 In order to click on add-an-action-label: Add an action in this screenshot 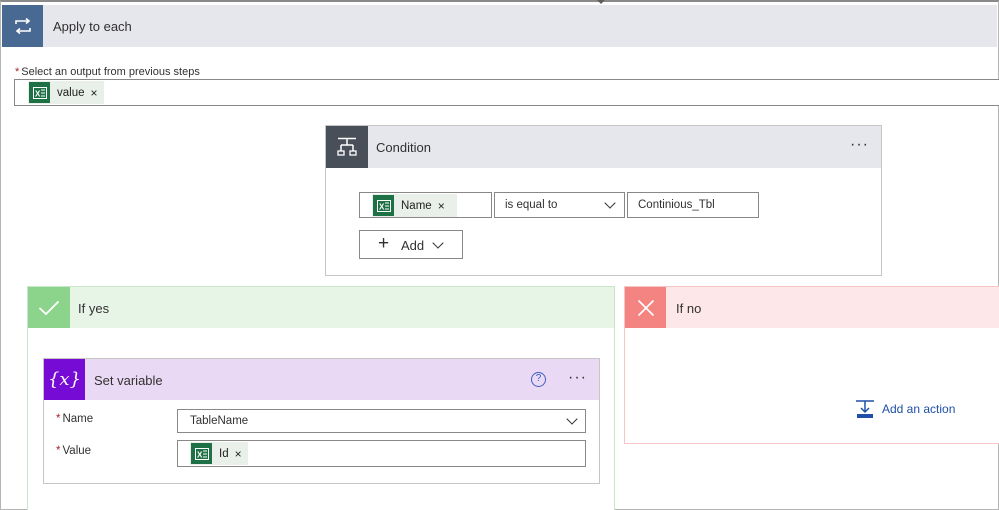, I will do `click(919, 409)`.